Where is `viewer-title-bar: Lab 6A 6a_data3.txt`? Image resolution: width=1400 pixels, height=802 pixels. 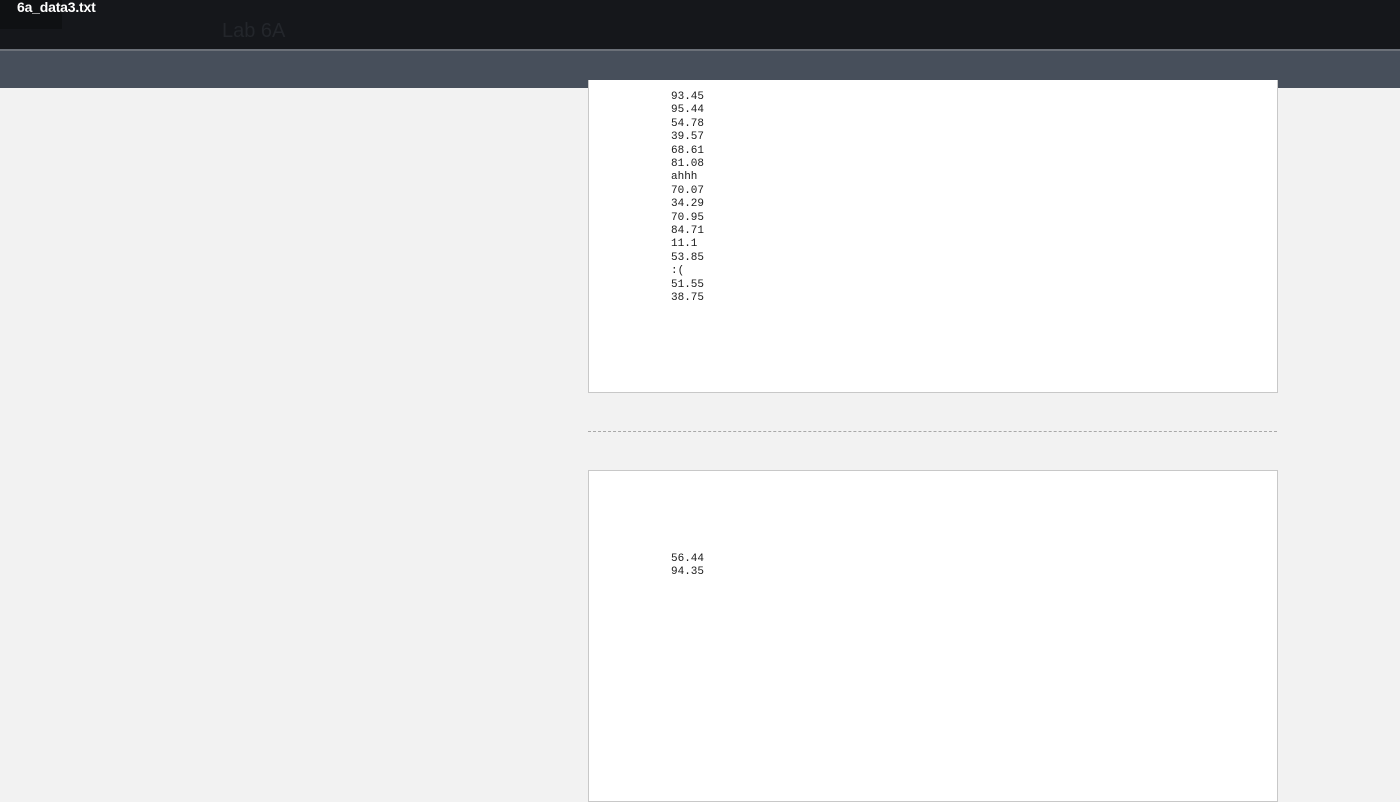 viewer-title-bar: Lab 6A 6a_data3.txt is located at coordinates (700, 24).